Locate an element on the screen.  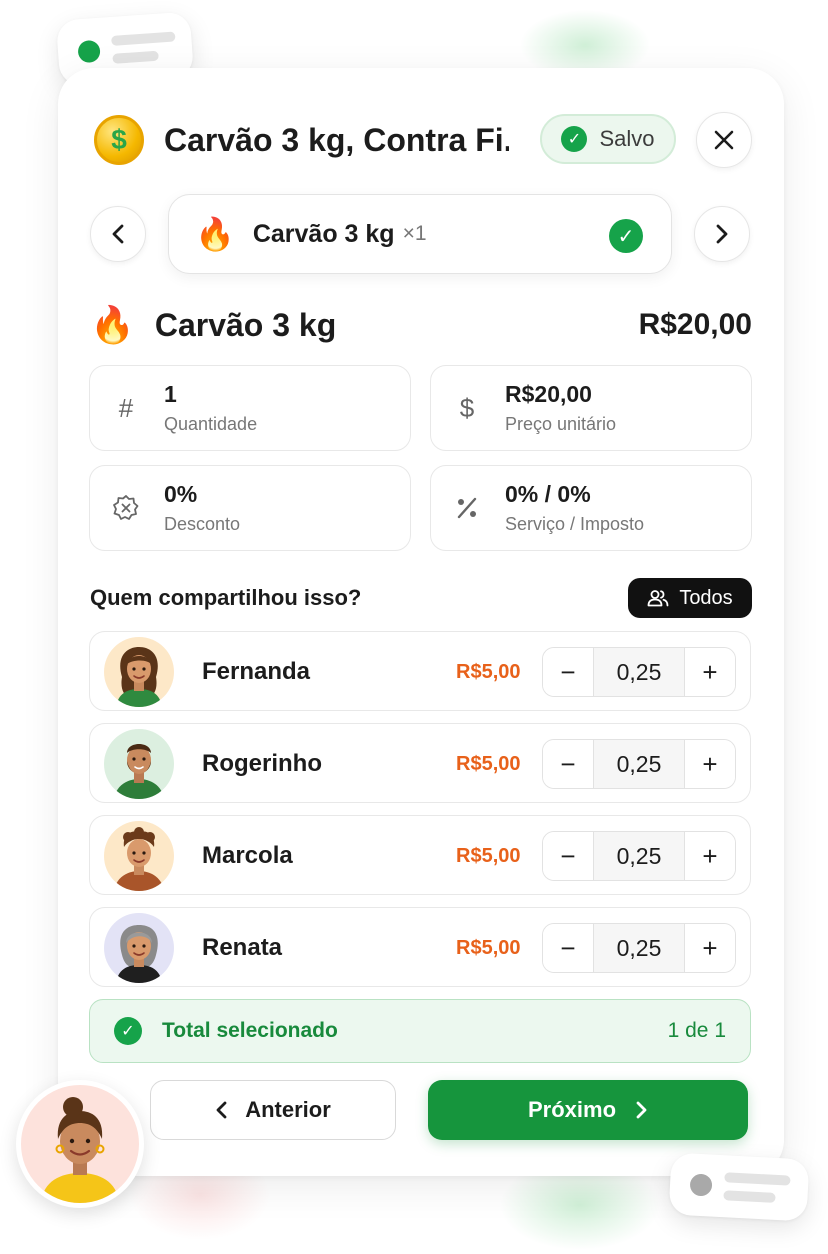
participant-row: Marcola R$5,00 − 0,25 + is located at coordinates (420, 855).